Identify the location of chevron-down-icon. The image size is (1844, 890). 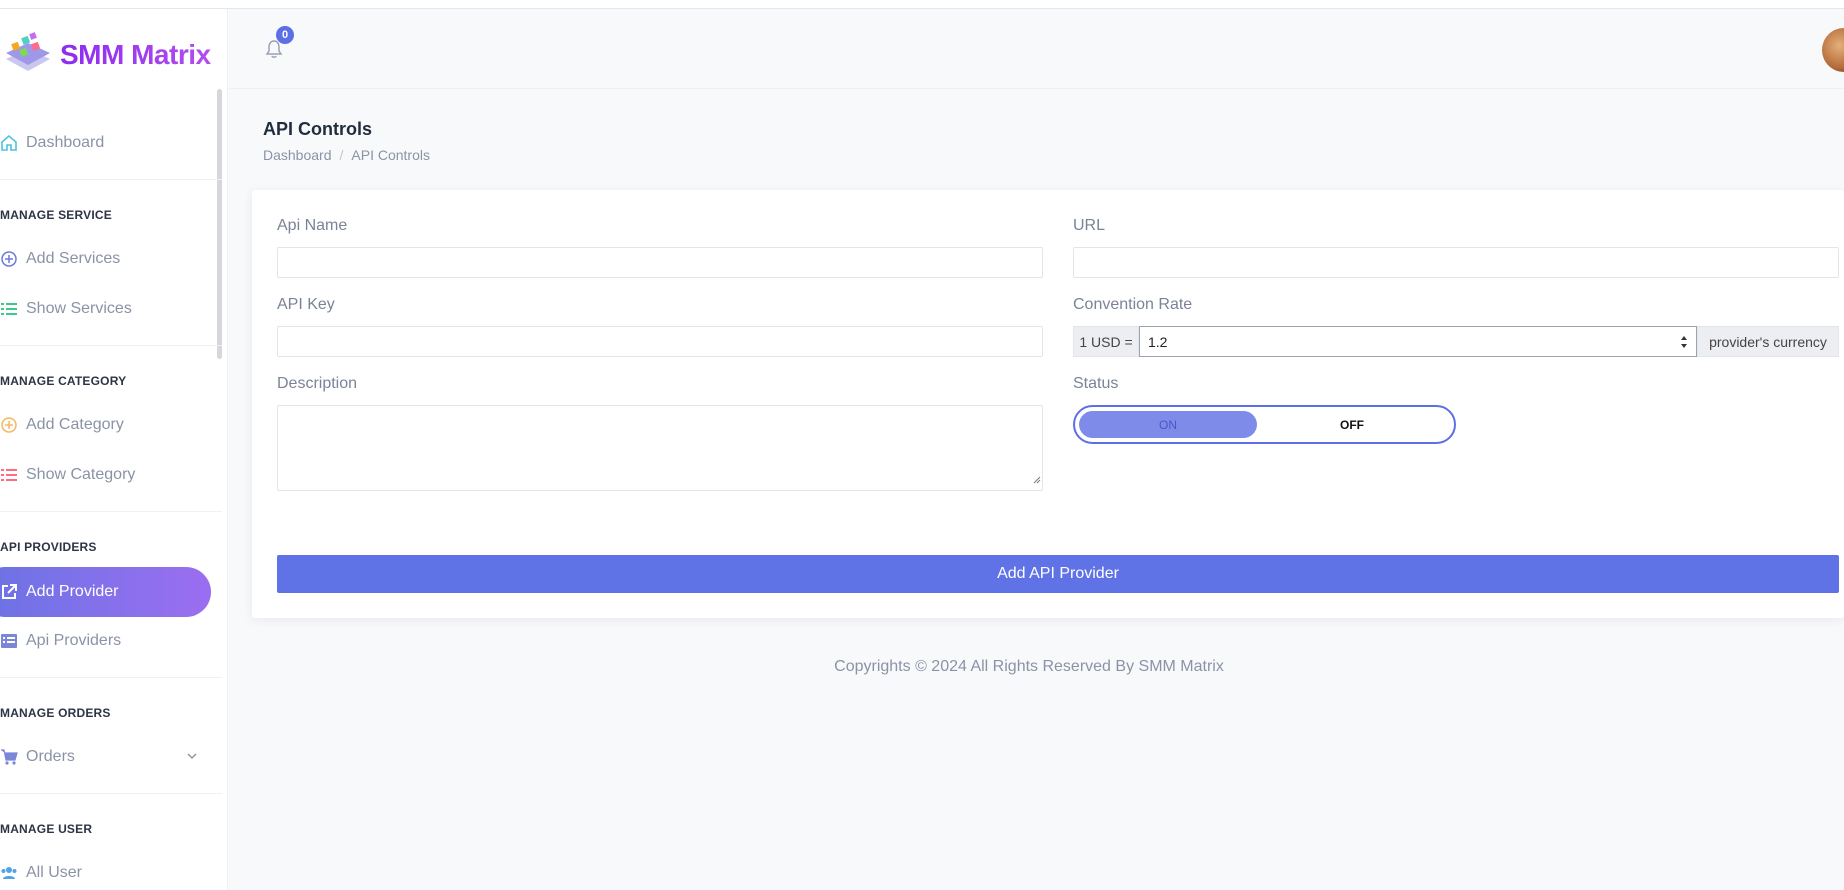
(192, 758).